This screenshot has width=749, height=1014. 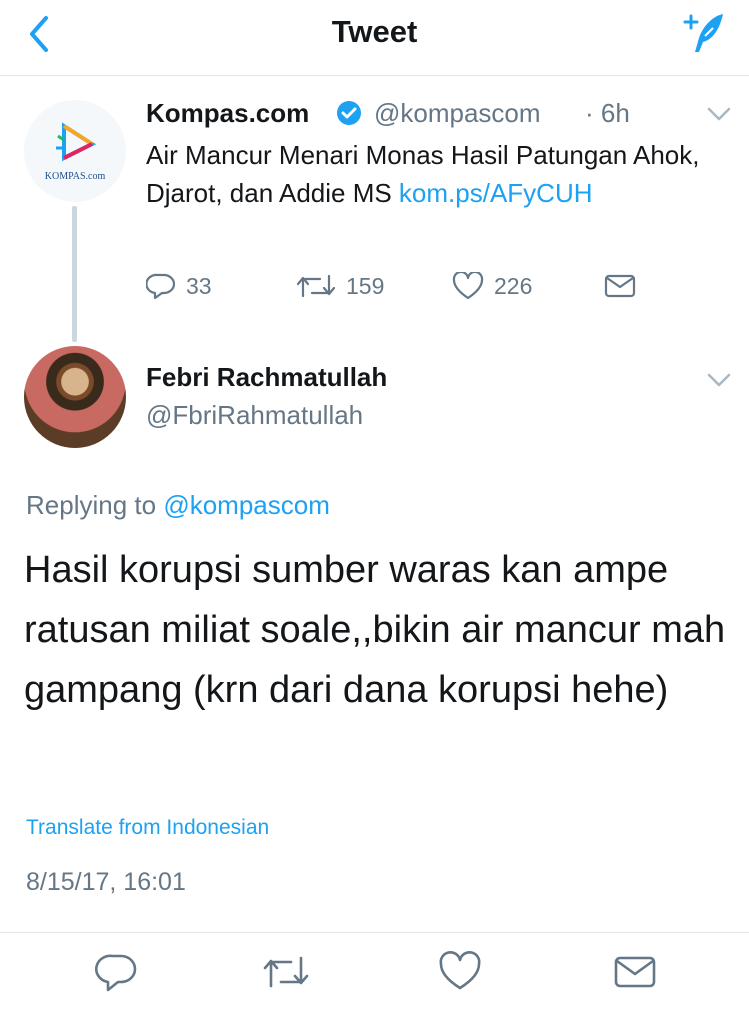 What do you see at coordinates (254, 415) in the screenshot?
I see `febri-handle: @FbriRahmatullah` at bounding box center [254, 415].